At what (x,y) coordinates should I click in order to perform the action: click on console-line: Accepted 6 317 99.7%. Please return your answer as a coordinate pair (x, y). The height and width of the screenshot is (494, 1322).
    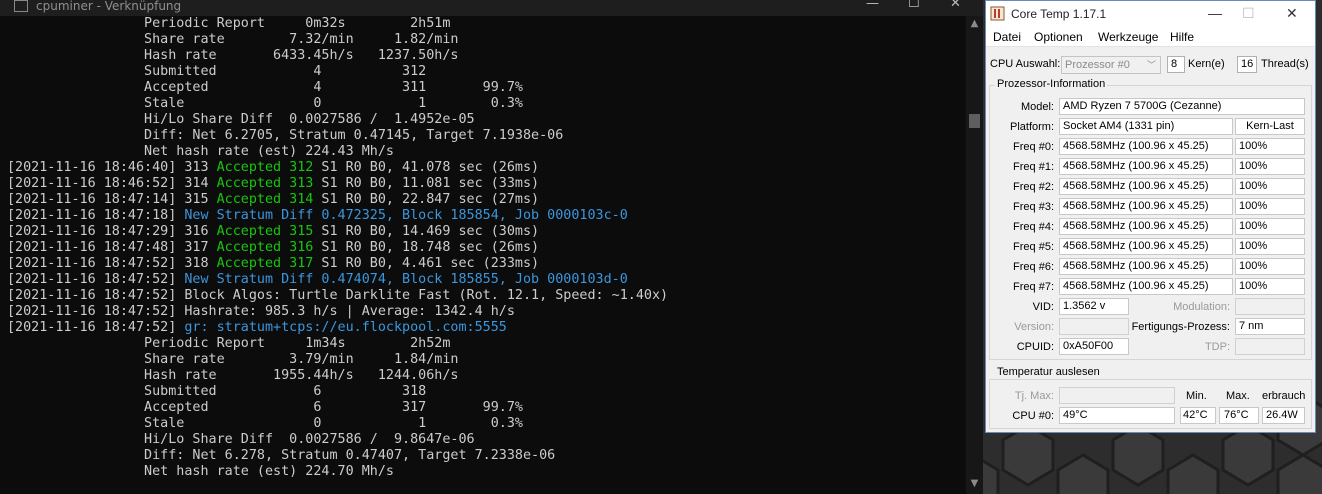
    Looking at the image, I should click on (337, 408).